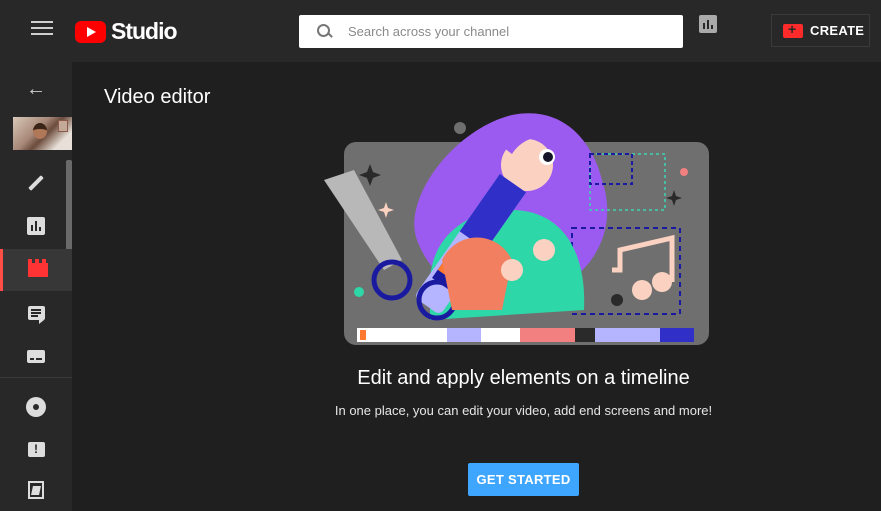 Image resolution: width=881 pixels, height=511 pixels. I want to click on video-add-icon, so click(793, 29).